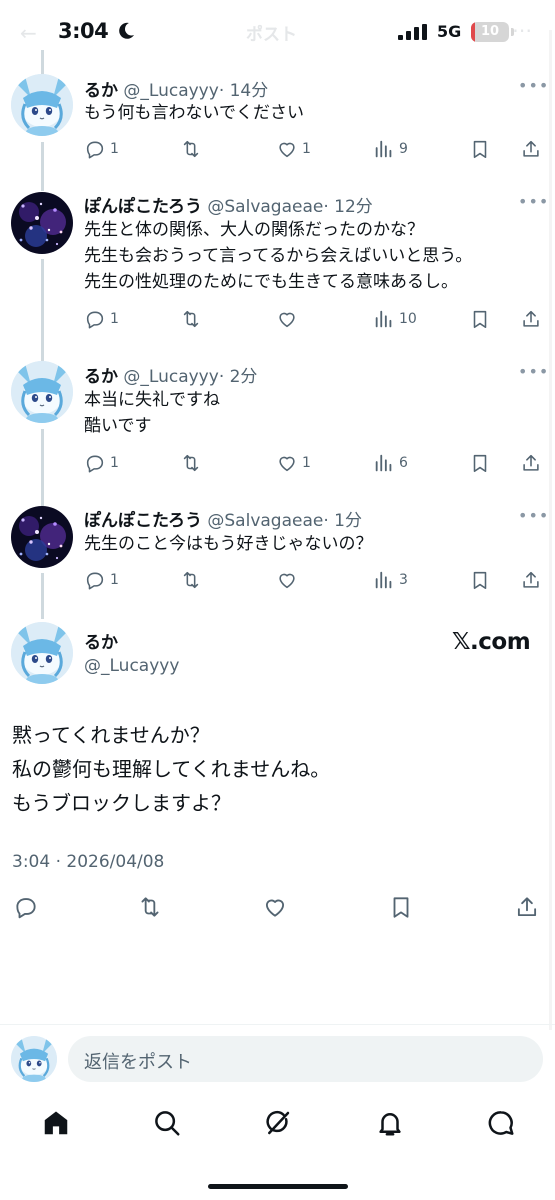 Image resolution: width=555 pixels, height=1200 pixels. What do you see at coordinates (512, 32) in the screenshot?
I see `battery-cap` at bounding box center [512, 32].